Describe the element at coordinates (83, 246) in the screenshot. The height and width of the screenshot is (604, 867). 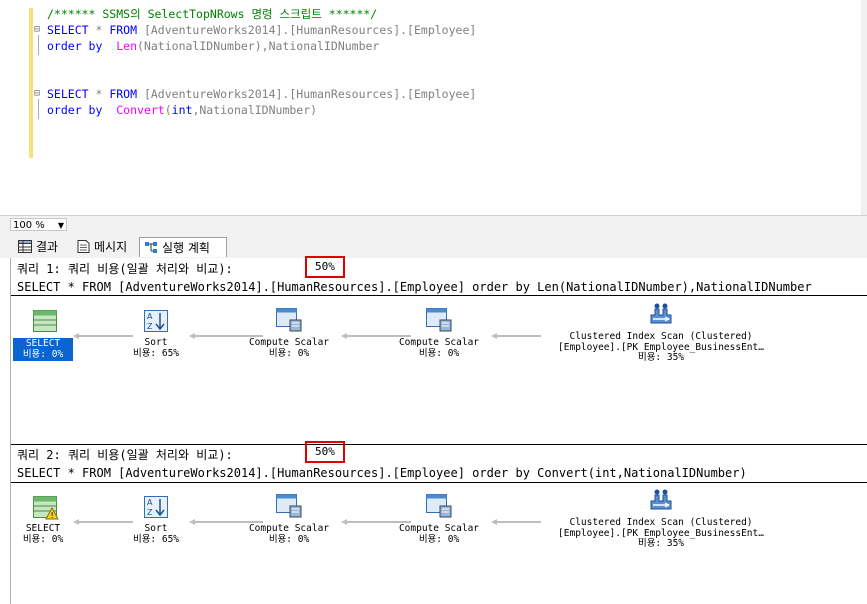
I see `message-icon` at that location.